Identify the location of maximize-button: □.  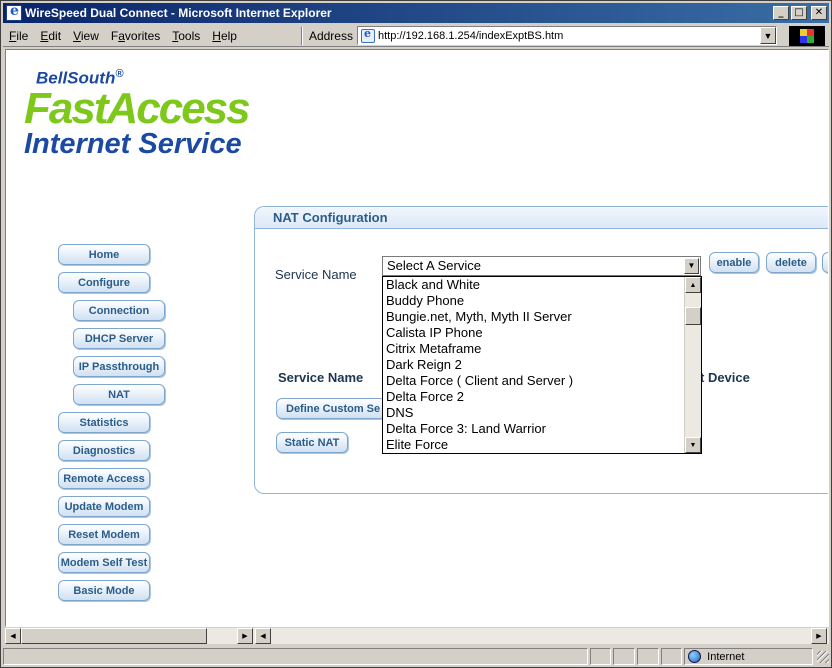
(799, 13).